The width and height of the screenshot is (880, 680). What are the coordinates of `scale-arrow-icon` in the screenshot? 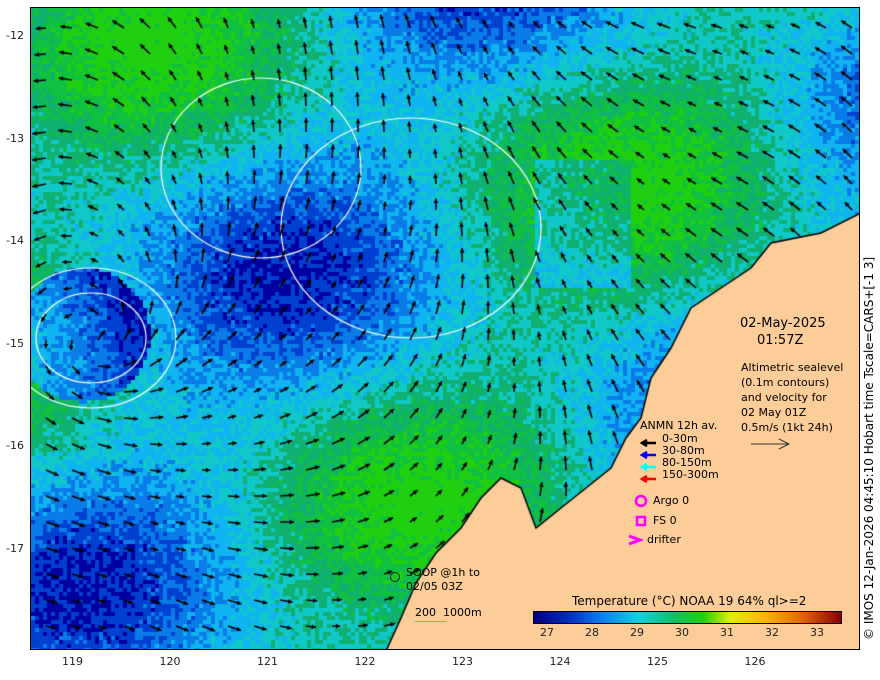 It's located at (771, 444).